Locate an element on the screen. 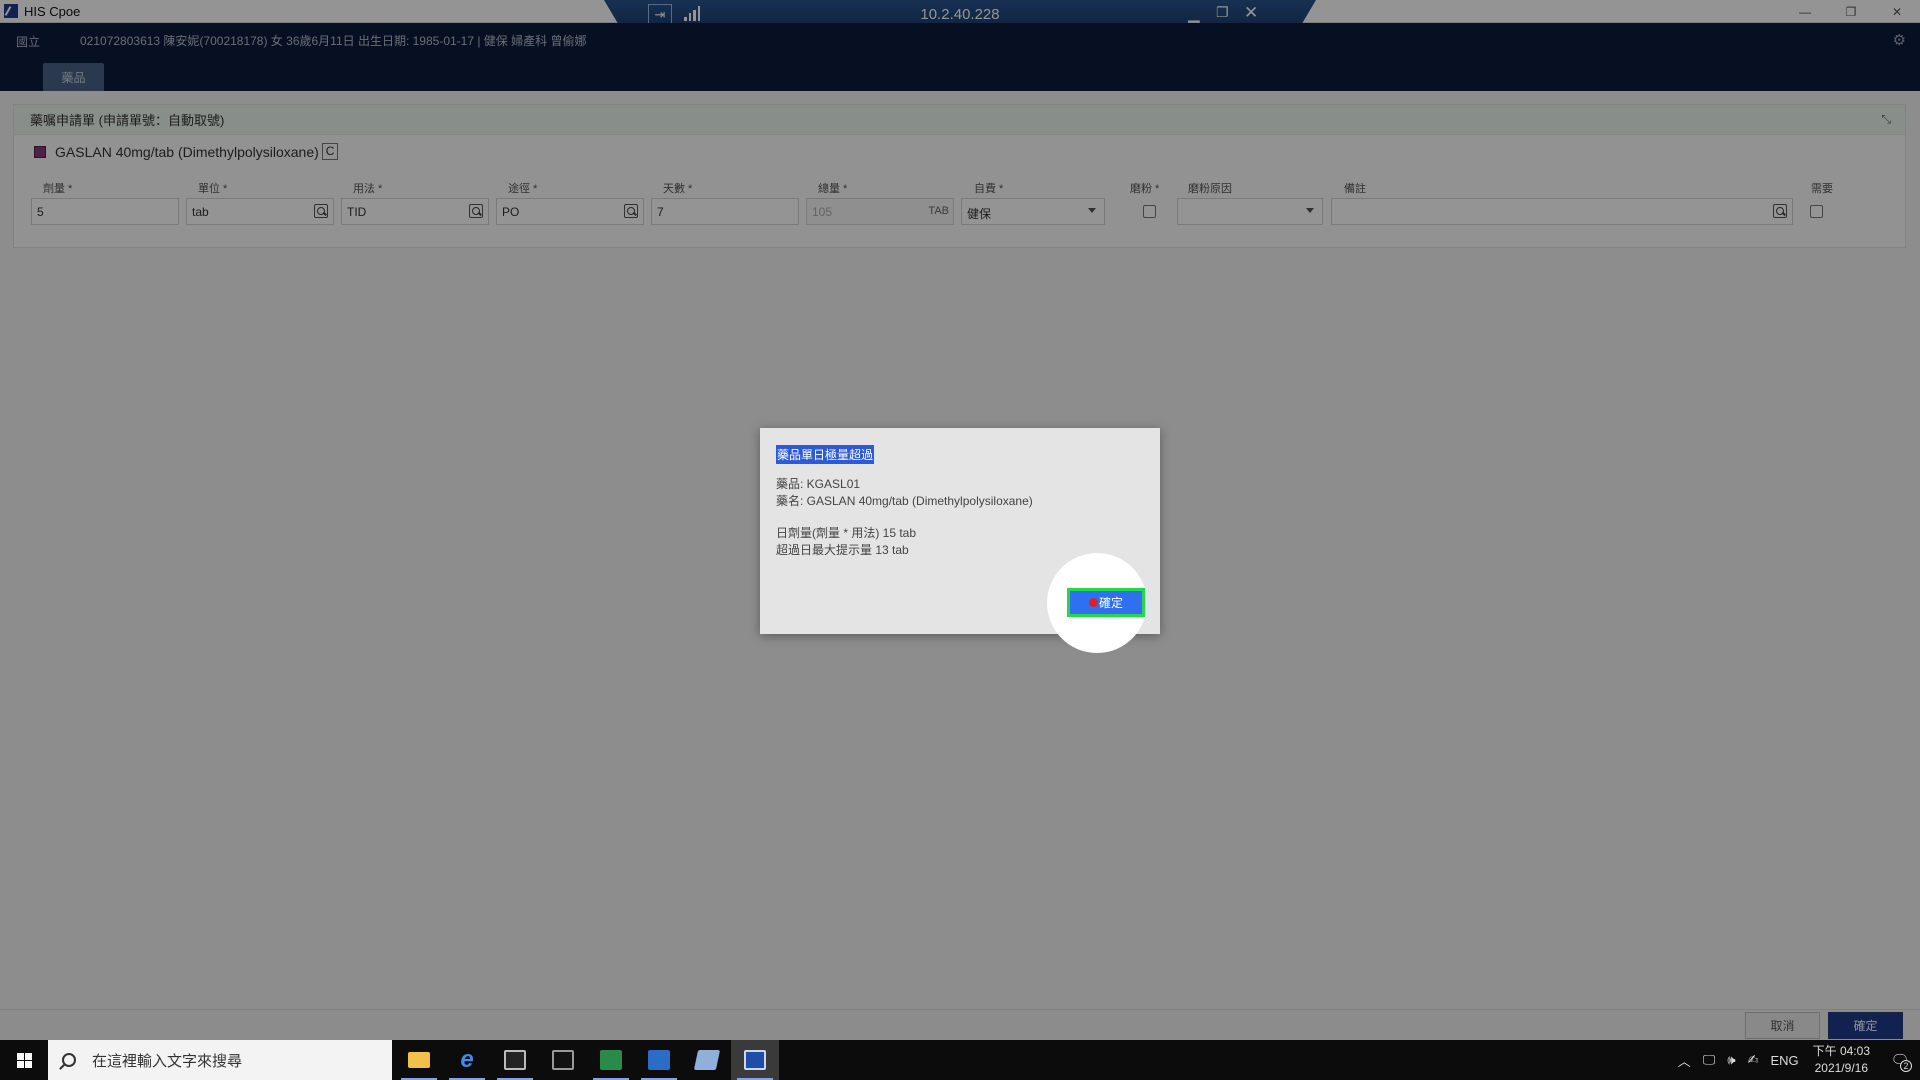 The height and width of the screenshot is (1080, 1920). ie-app: e is located at coordinates (467, 1060).